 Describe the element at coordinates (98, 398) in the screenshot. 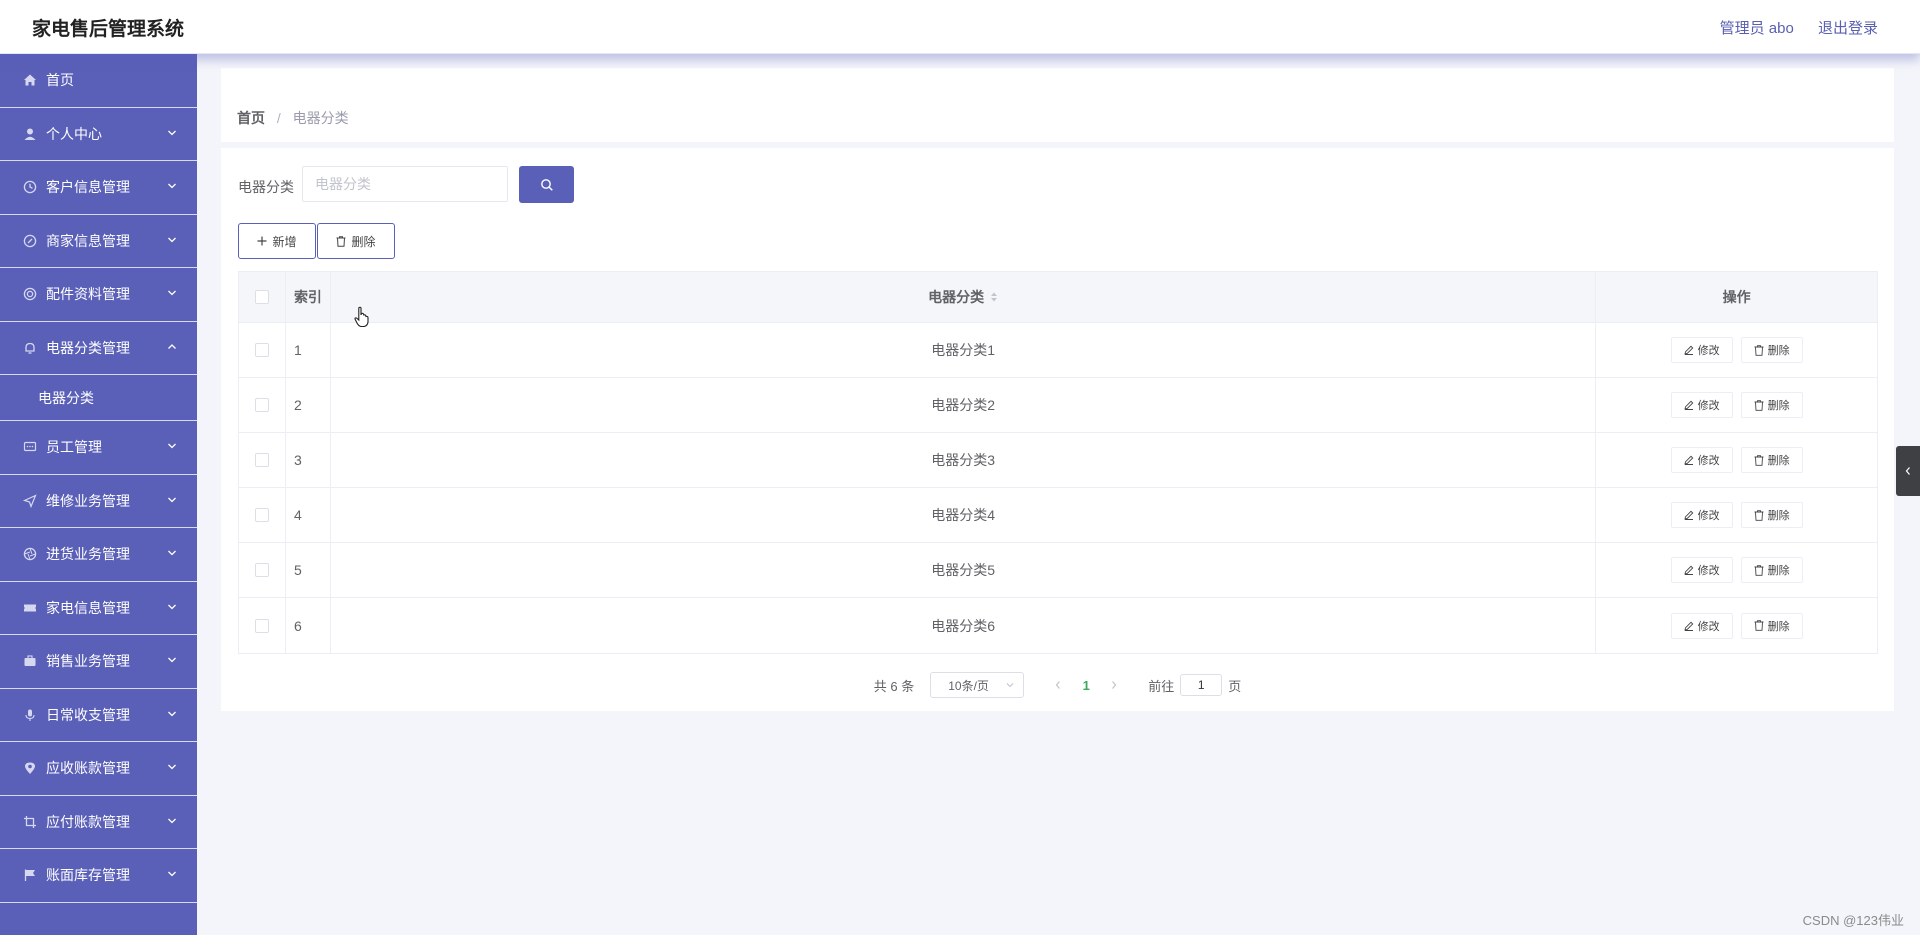

I see `submenu-item-appliance-category: 电器分类` at that location.